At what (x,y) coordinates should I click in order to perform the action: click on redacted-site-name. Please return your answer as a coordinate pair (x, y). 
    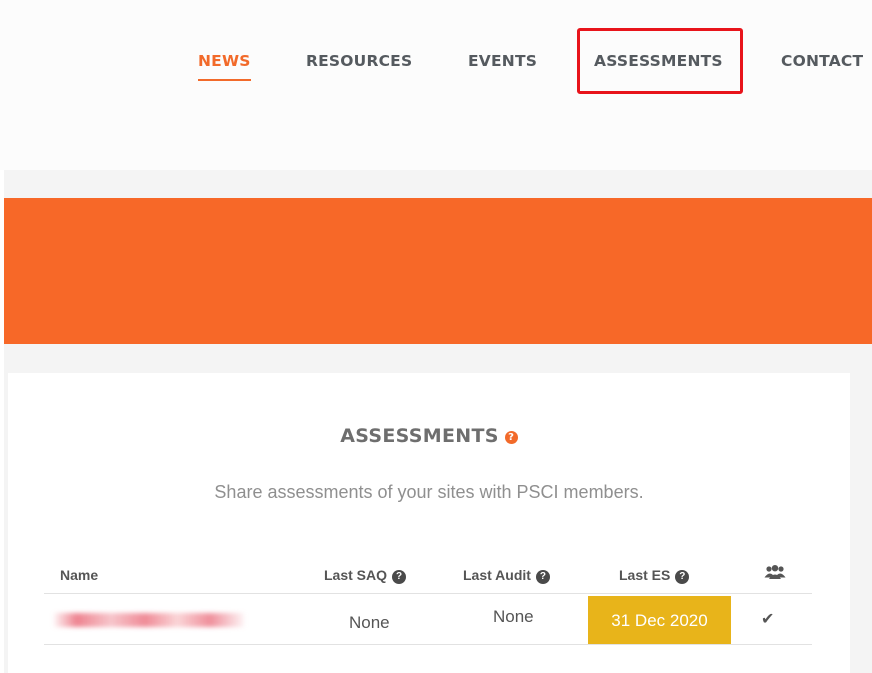
    Looking at the image, I should click on (149, 620).